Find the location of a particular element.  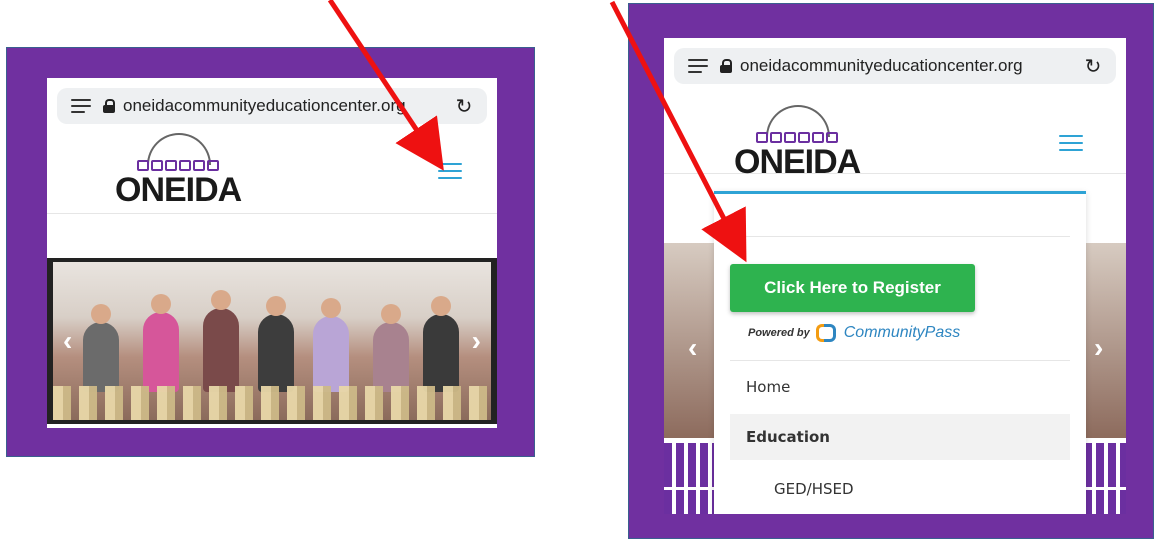

arrow-to-hamburger is located at coordinates (385, 85).